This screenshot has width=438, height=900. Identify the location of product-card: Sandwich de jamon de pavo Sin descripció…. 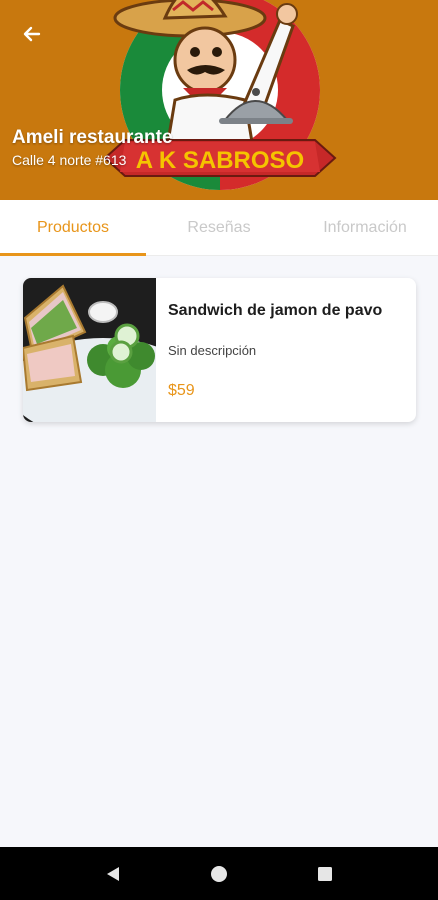
(219, 350).